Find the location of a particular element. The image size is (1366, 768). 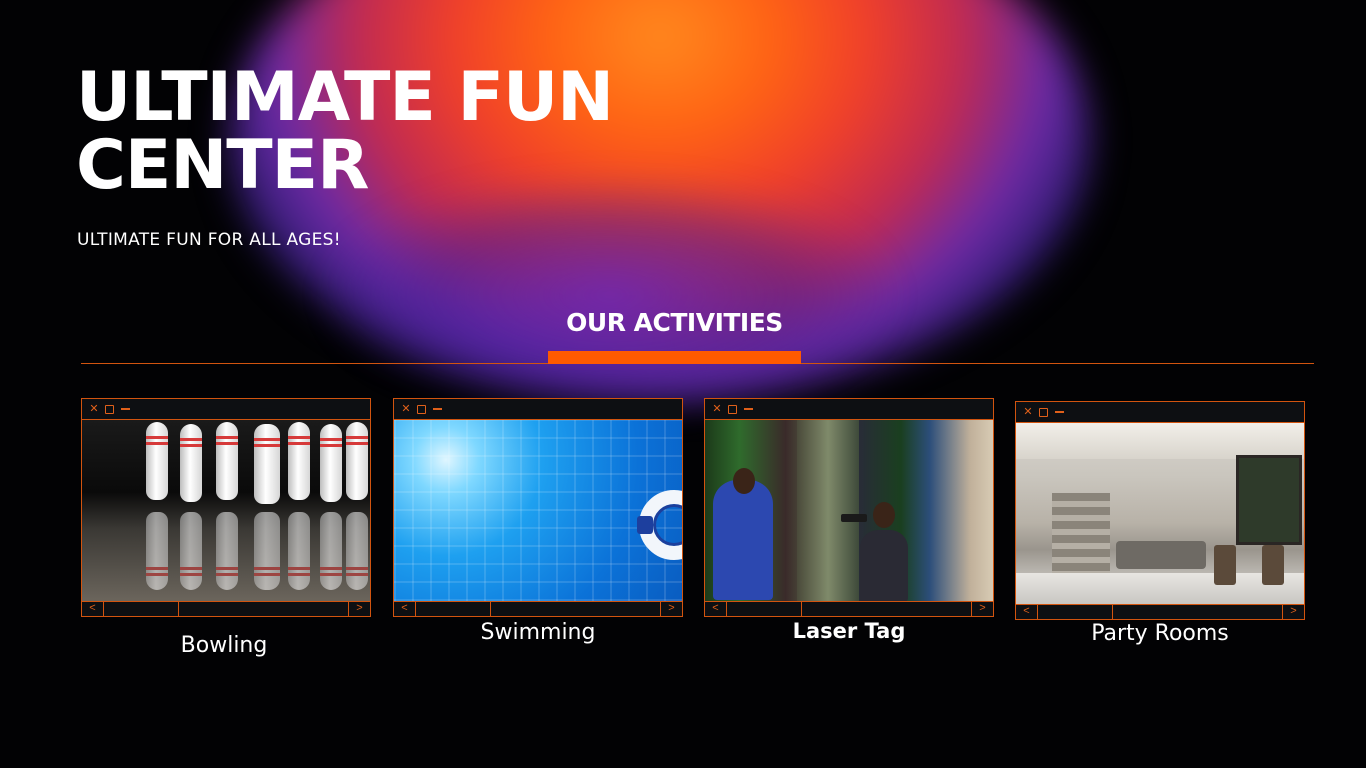

activity-card-swimming: ✕ < > is located at coordinates (538, 507).